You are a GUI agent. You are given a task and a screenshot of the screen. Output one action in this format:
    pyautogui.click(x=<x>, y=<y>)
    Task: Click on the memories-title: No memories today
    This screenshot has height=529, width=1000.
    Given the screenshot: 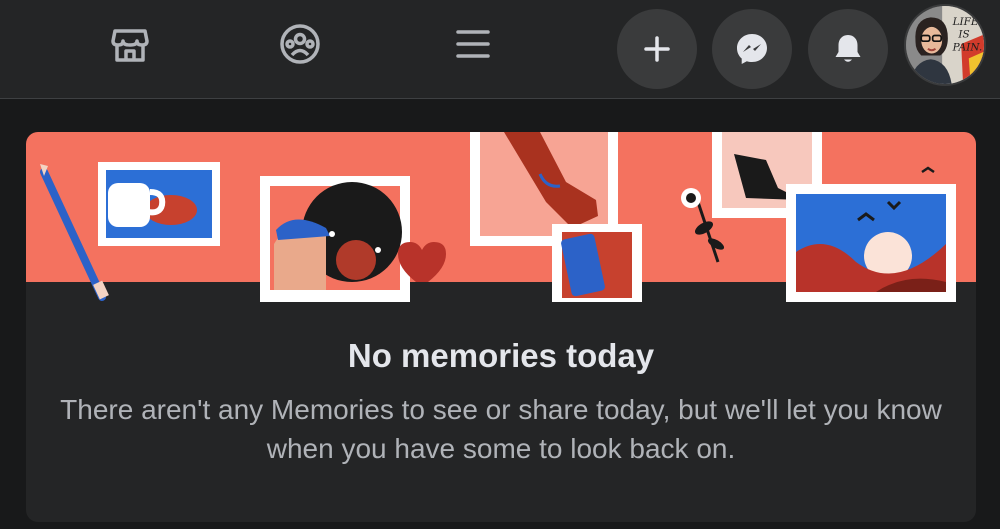 What is the action you would take?
    pyautogui.click(x=501, y=355)
    